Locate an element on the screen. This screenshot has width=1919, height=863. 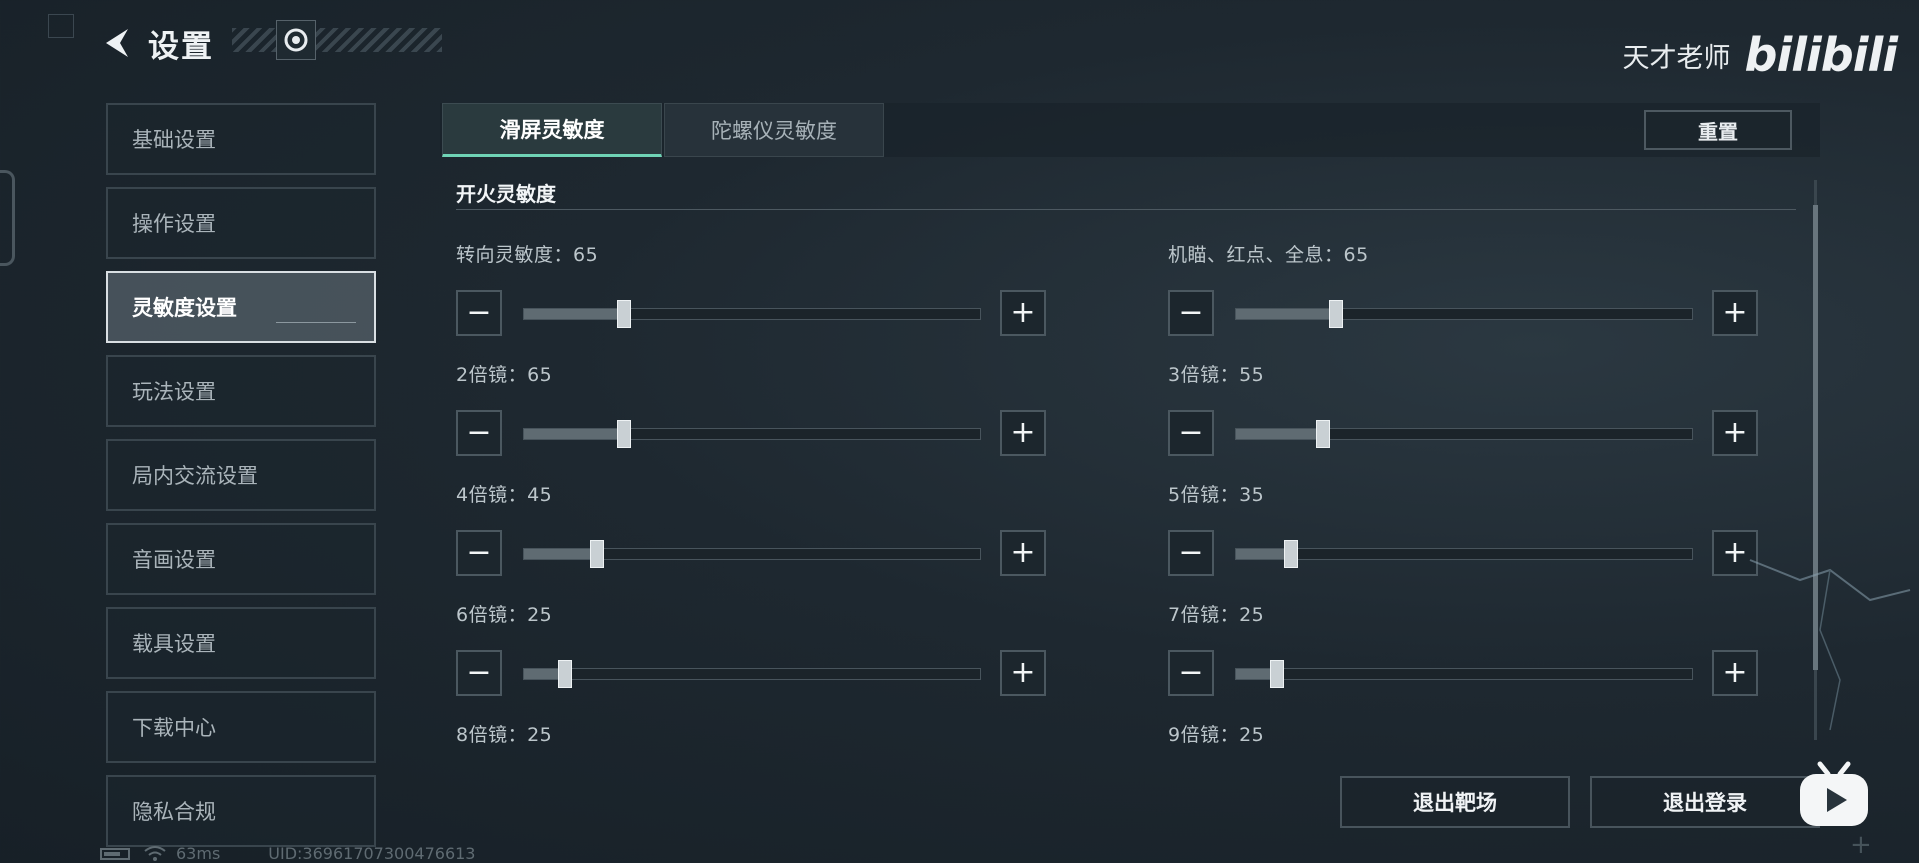
sidebar-item-label: 下载中心 is located at coordinates (174, 728).